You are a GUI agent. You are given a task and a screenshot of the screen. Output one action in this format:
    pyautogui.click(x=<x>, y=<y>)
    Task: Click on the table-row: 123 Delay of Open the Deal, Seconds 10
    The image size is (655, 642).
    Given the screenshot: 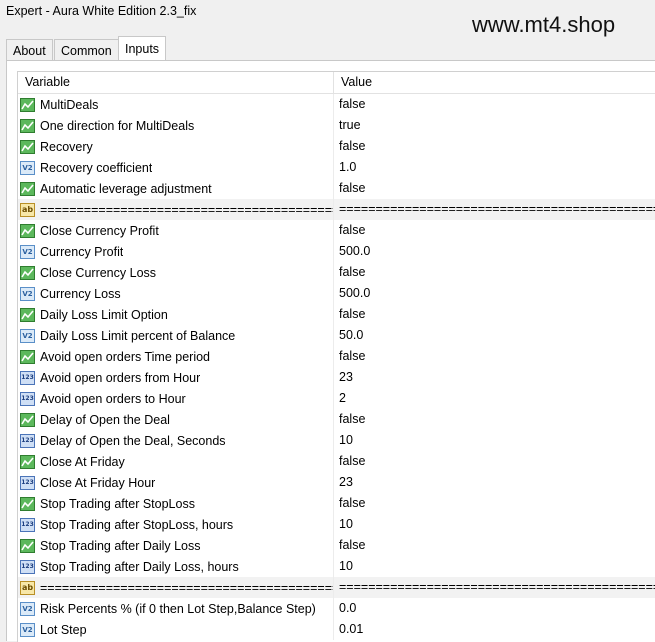 What is the action you would take?
    pyautogui.click(x=336, y=440)
    